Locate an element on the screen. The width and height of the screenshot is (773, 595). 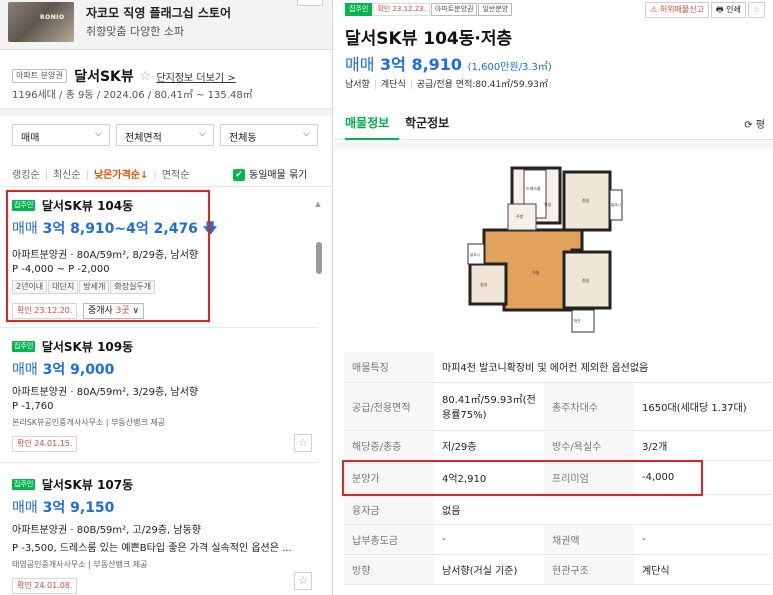
sort-area: 면적순 is located at coordinates (176, 175).